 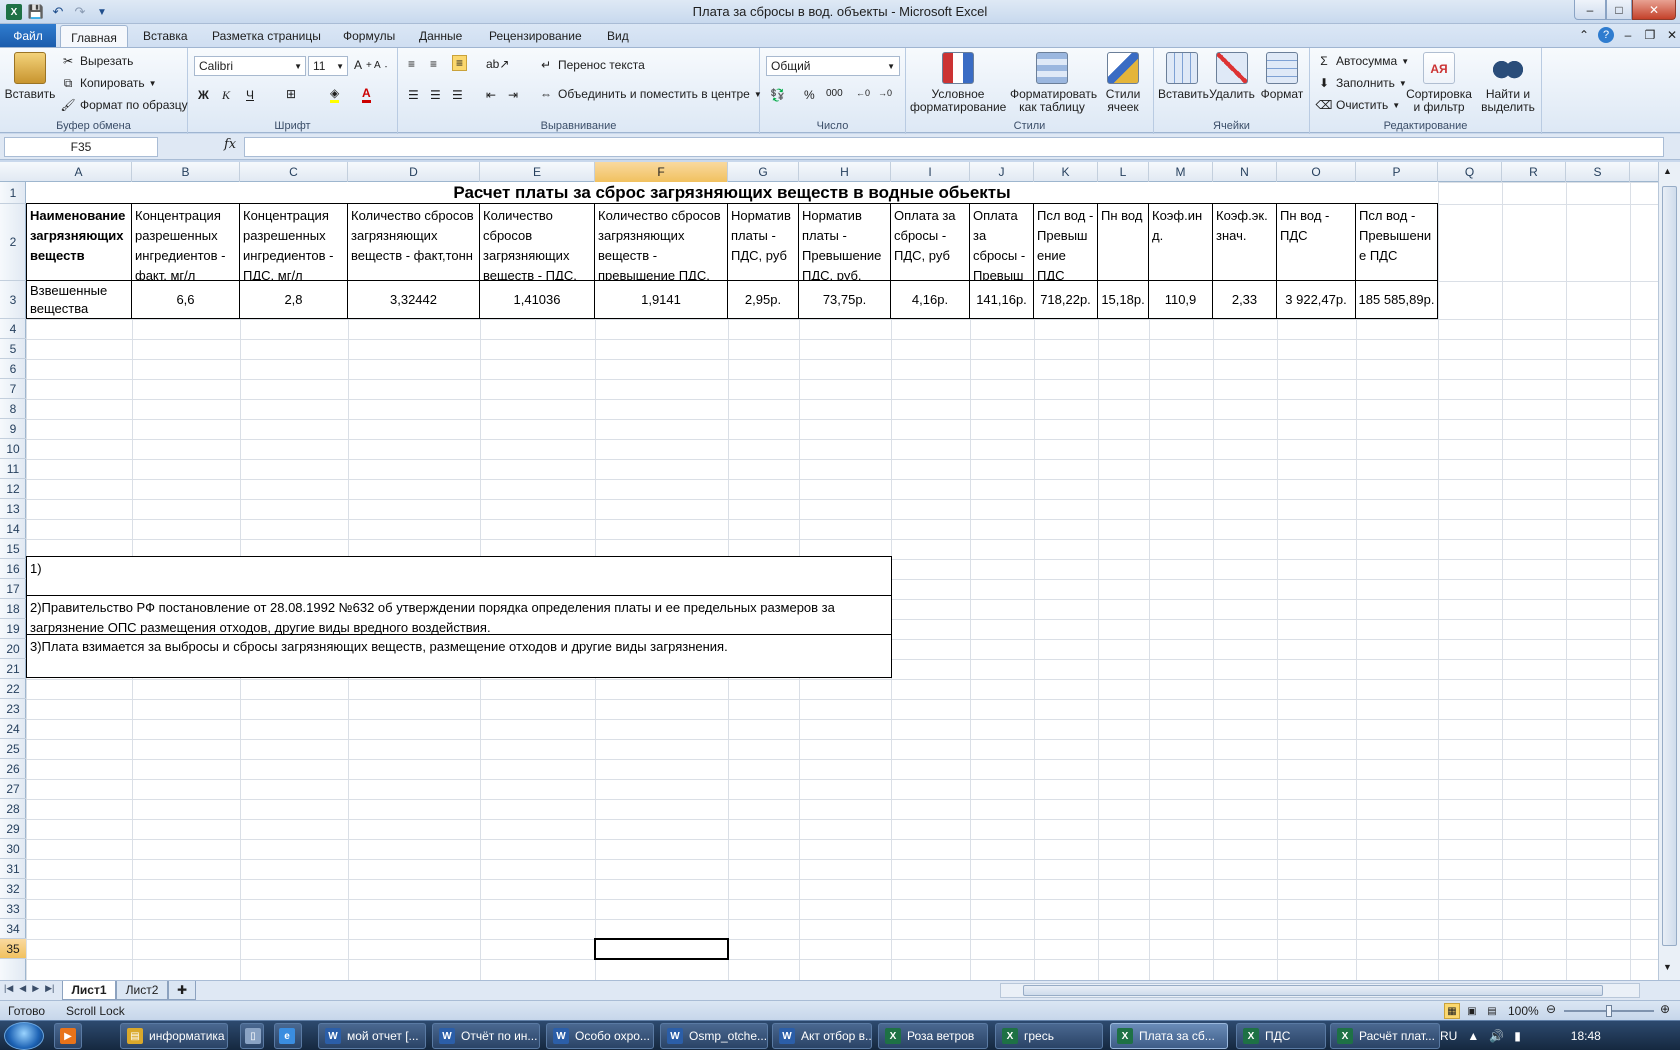 I want to click on align-bottom-icon: ≡, so click(x=460, y=63).